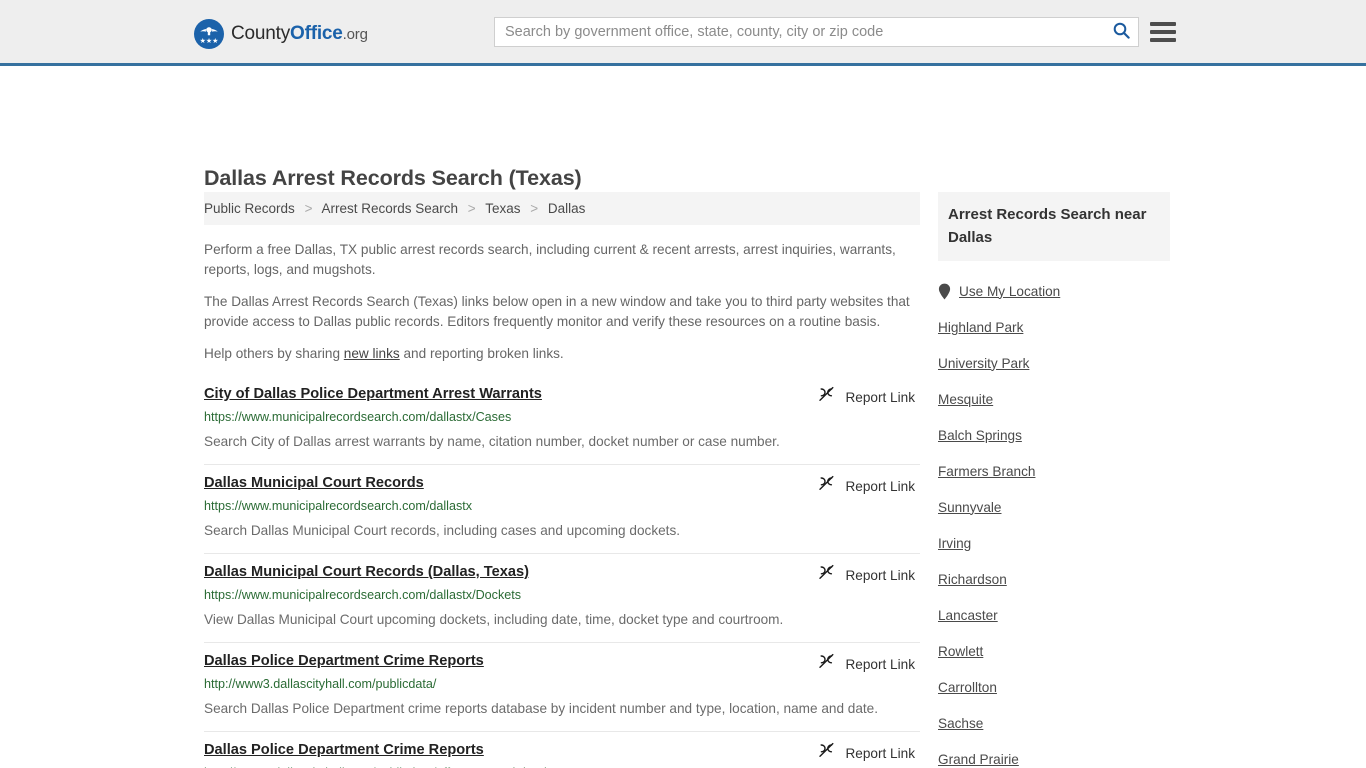 Image resolution: width=1366 pixels, height=768 pixels. I want to click on sidebar-item-farmers-branch: Farmers Branch, so click(1054, 471).